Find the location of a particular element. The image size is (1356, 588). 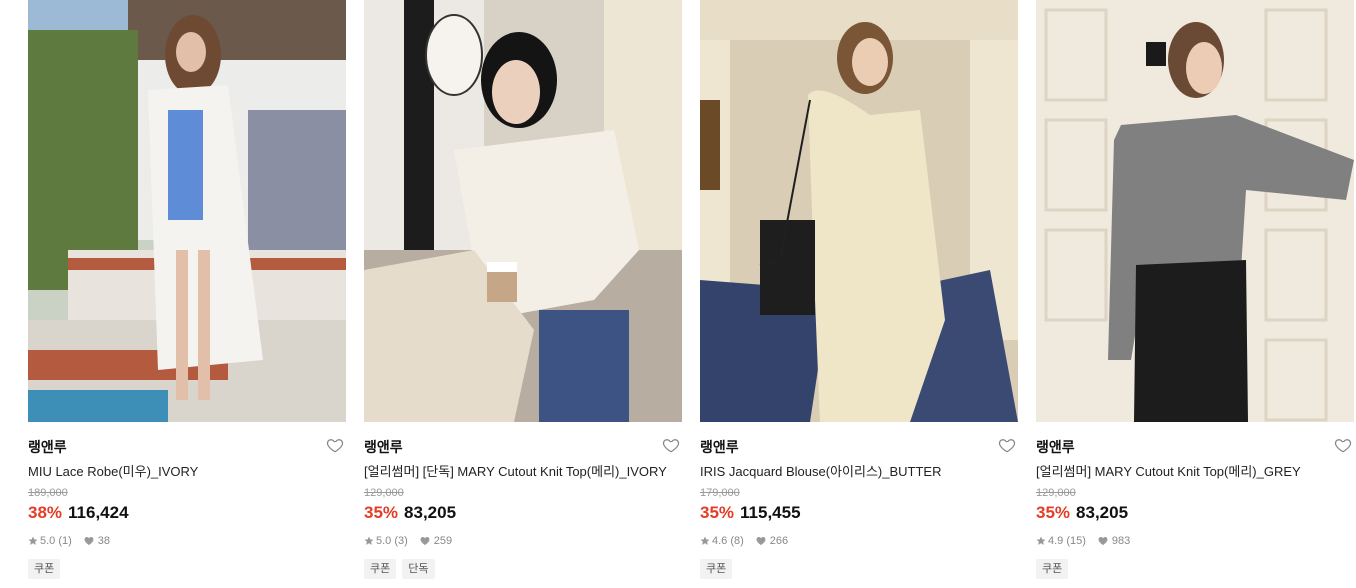

likes-count: 38 is located at coordinates (97, 541).